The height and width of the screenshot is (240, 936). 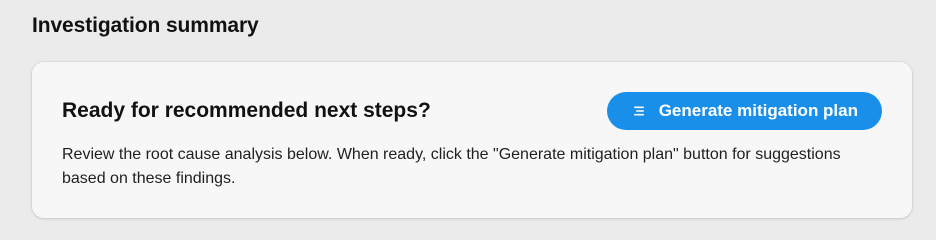 What do you see at coordinates (640, 111) in the screenshot?
I see `list-icon` at bounding box center [640, 111].